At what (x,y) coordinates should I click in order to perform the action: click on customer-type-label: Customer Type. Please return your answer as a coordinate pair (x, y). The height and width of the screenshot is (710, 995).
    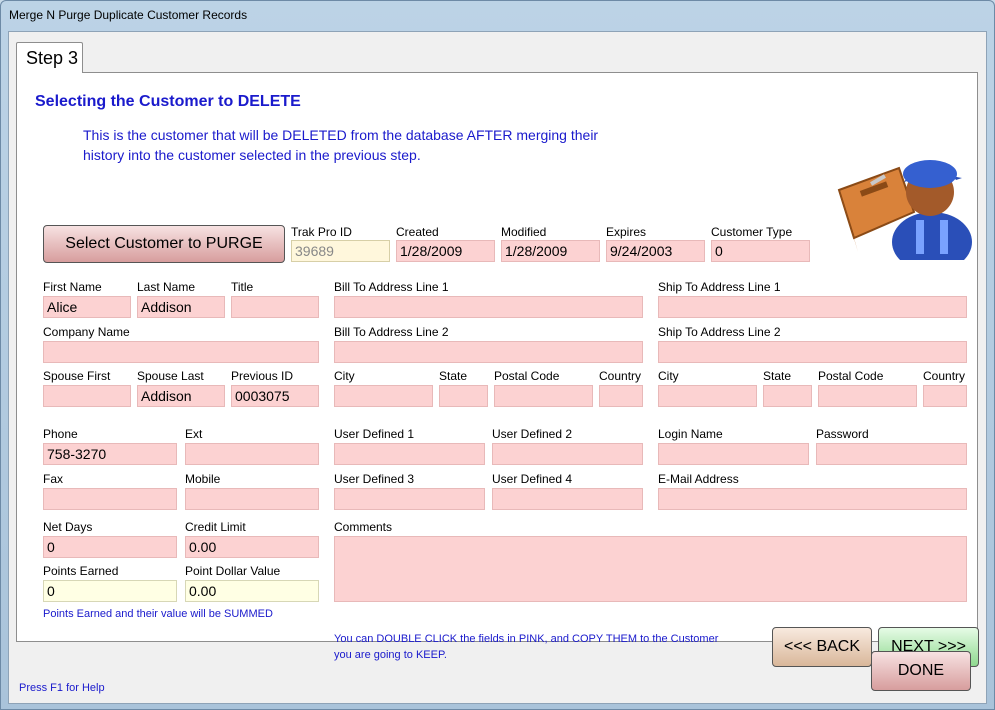
    Looking at the image, I should click on (752, 232).